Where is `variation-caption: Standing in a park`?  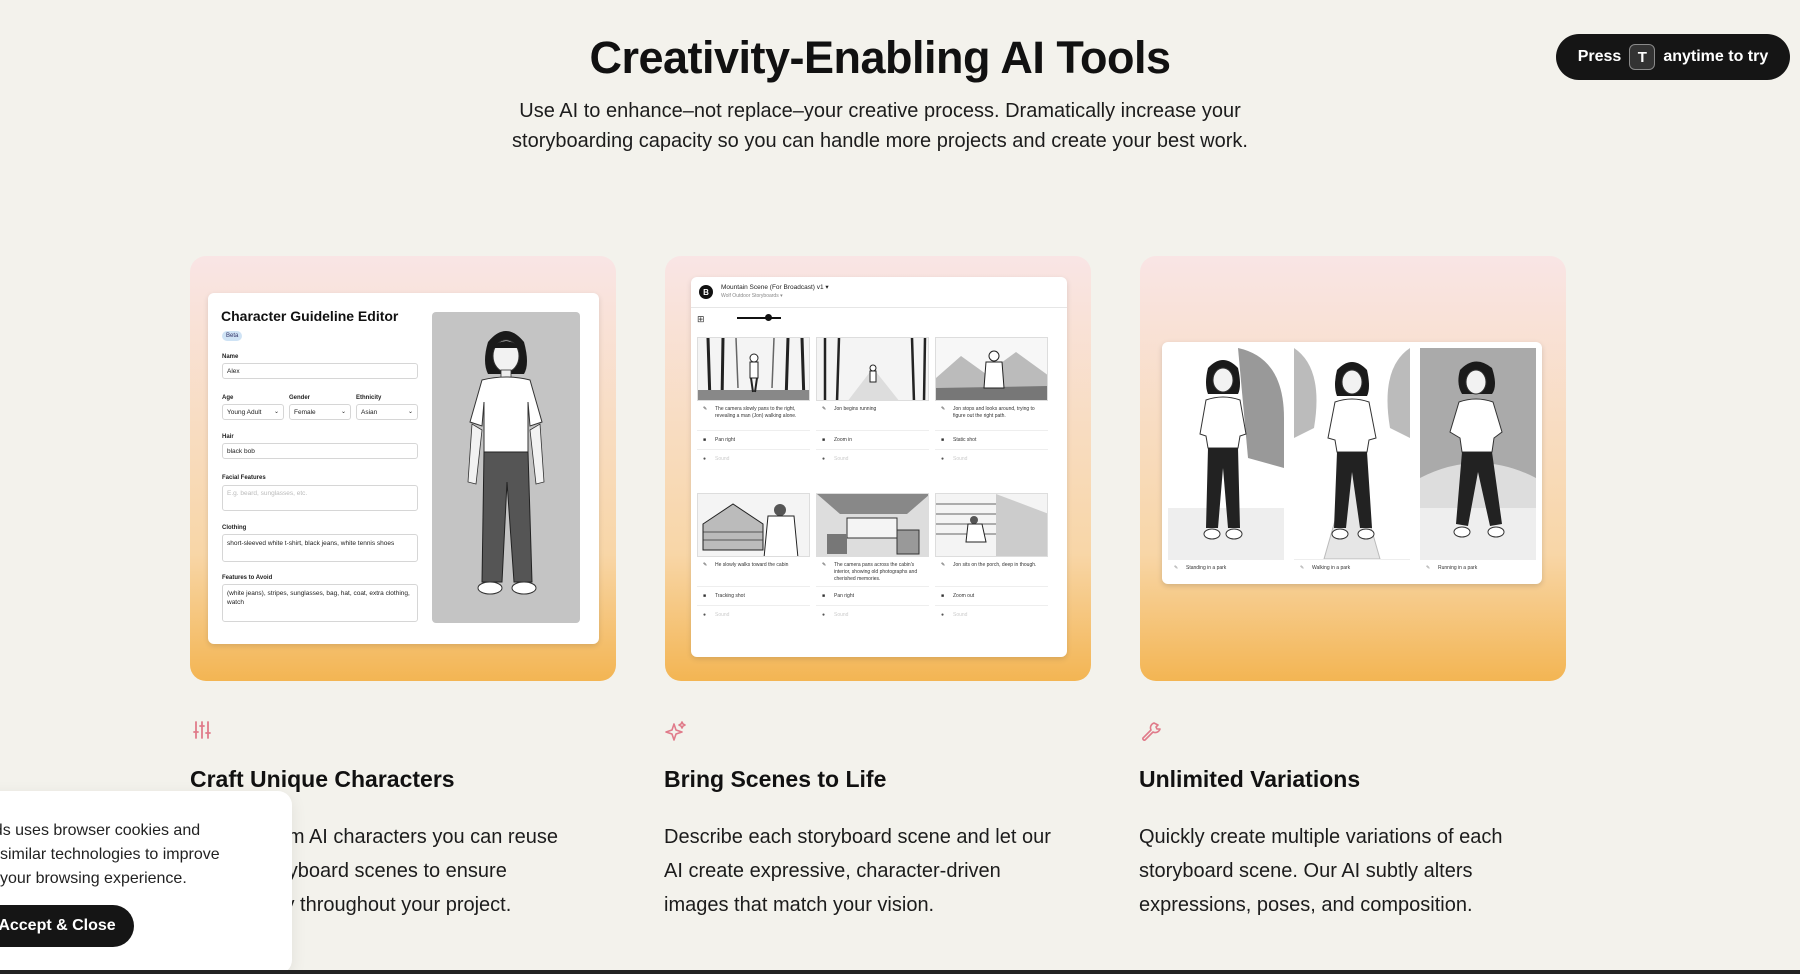
variation-caption: Standing in a park is located at coordinates (1226, 568).